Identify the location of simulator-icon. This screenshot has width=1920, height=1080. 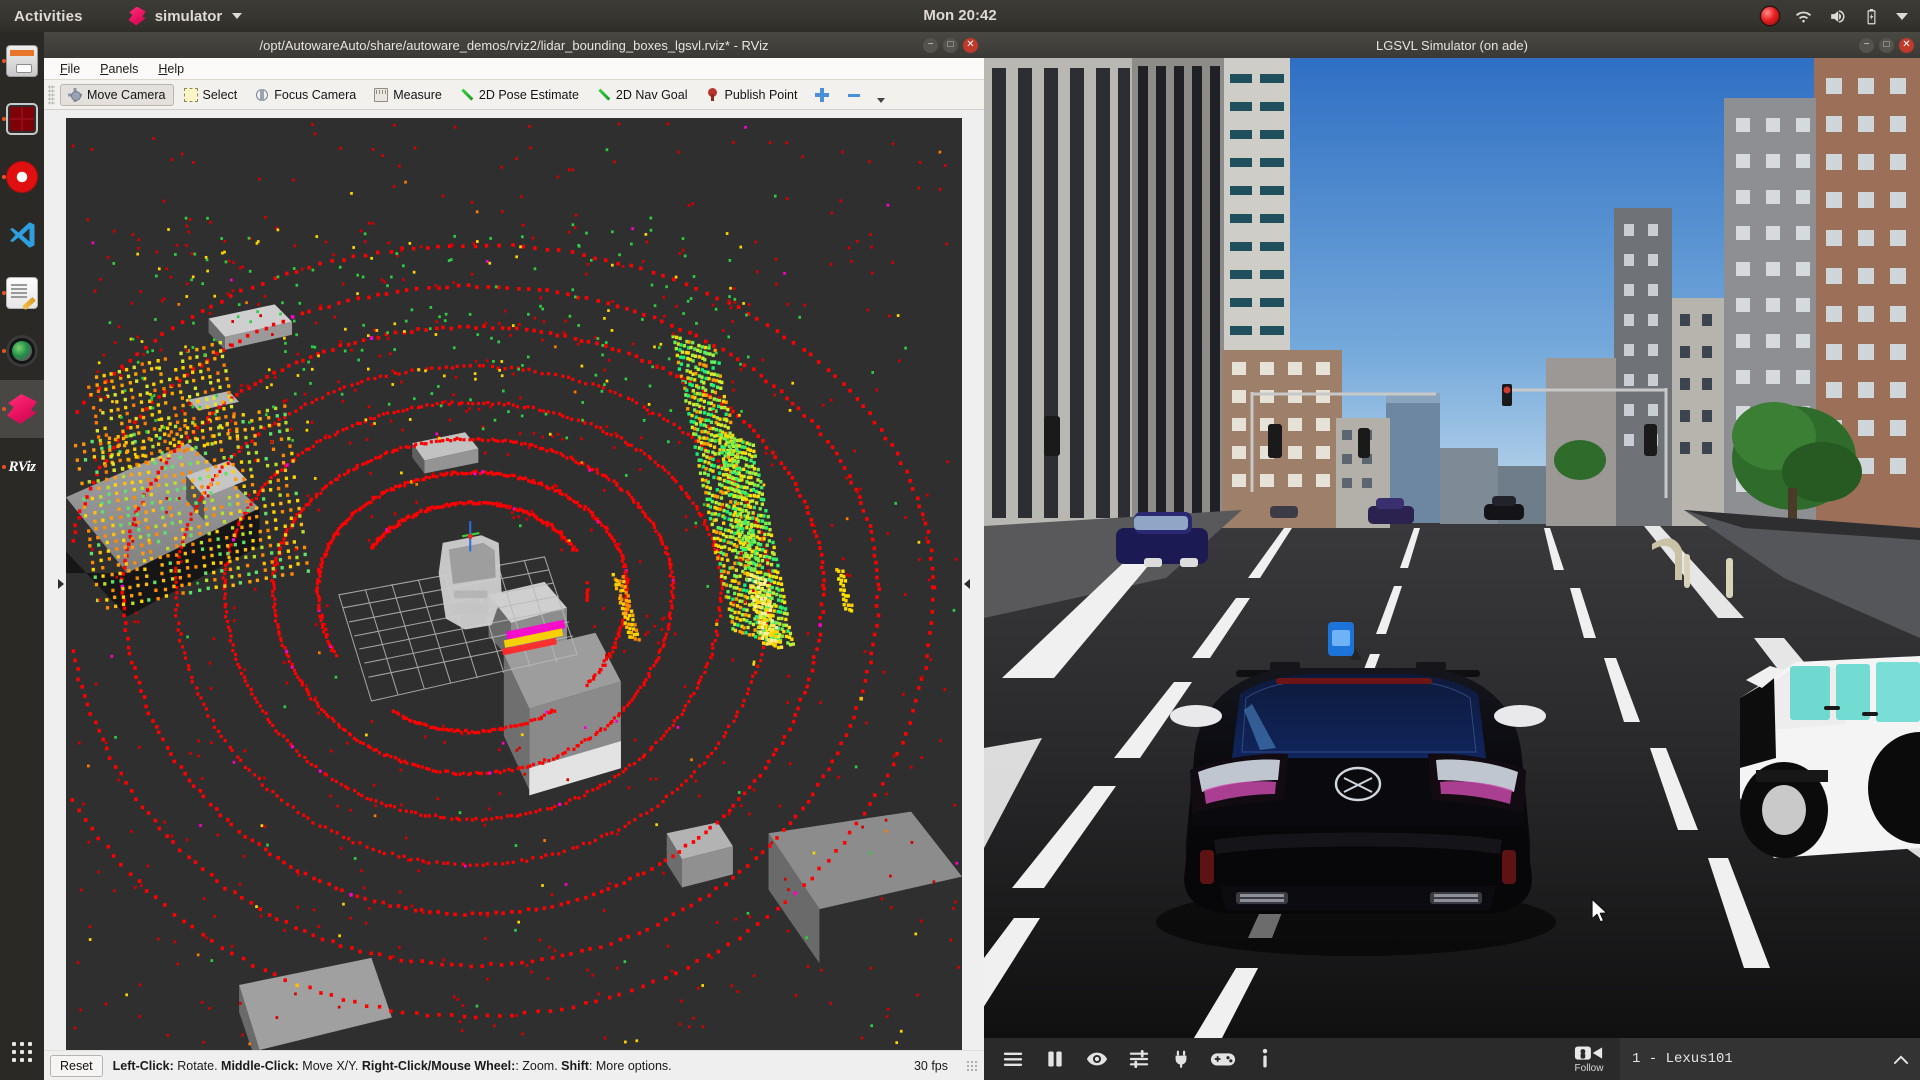
(22, 409).